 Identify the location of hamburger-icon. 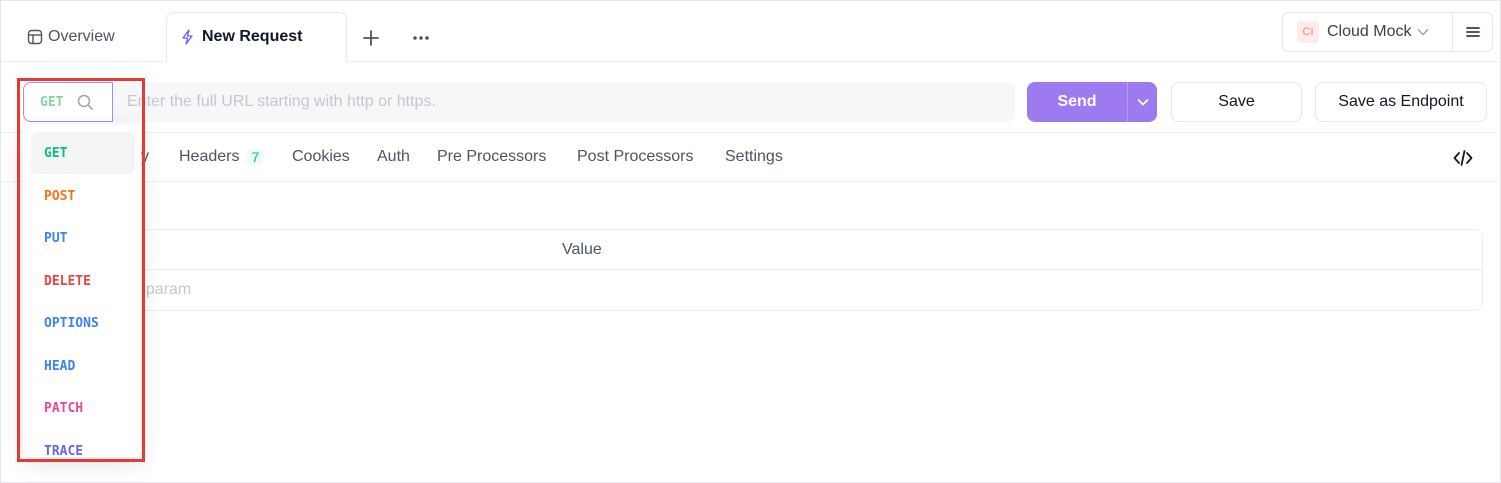
(1472, 32).